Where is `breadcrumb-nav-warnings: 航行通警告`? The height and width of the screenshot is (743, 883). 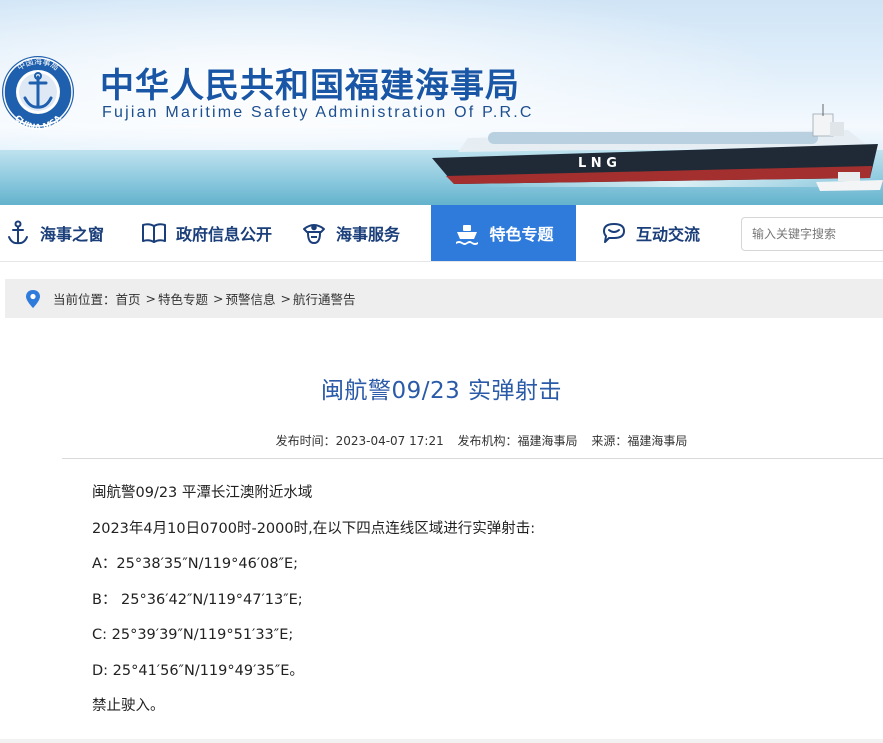 breadcrumb-nav-warnings: 航行通警告 is located at coordinates (324, 298).